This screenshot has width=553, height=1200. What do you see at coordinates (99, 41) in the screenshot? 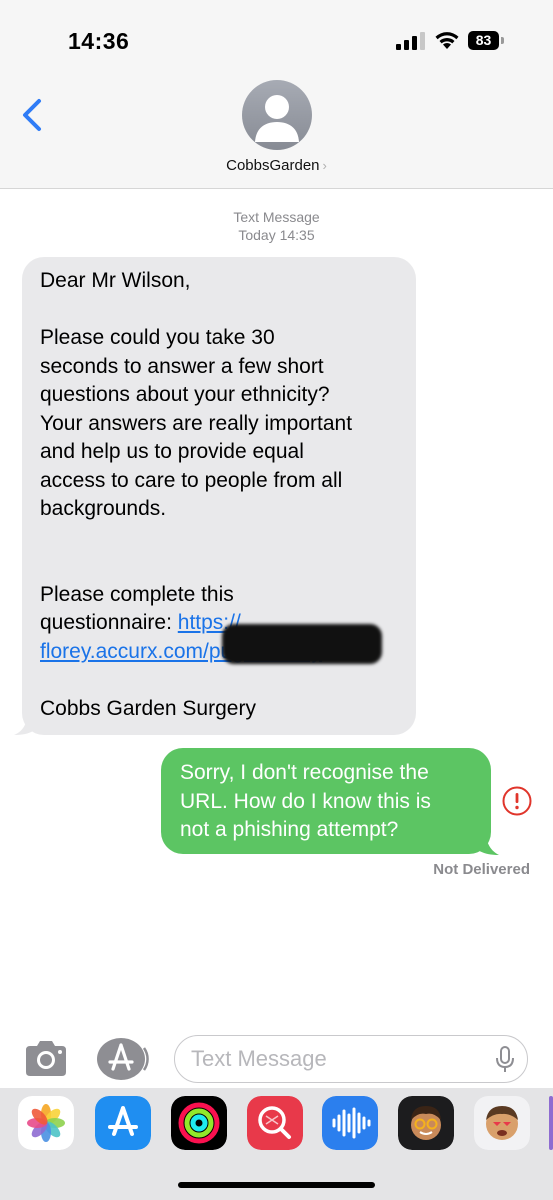
I see `status-time: 14:36` at bounding box center [99, 41].